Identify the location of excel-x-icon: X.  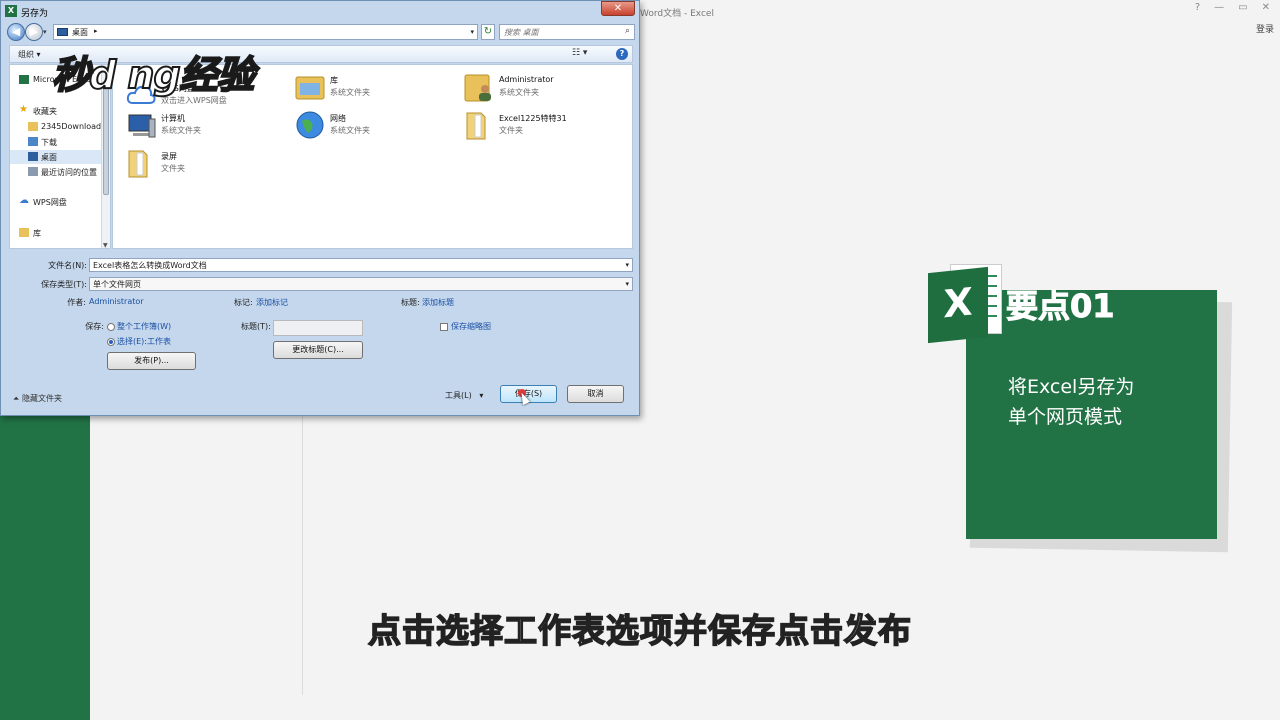
(958, 305).